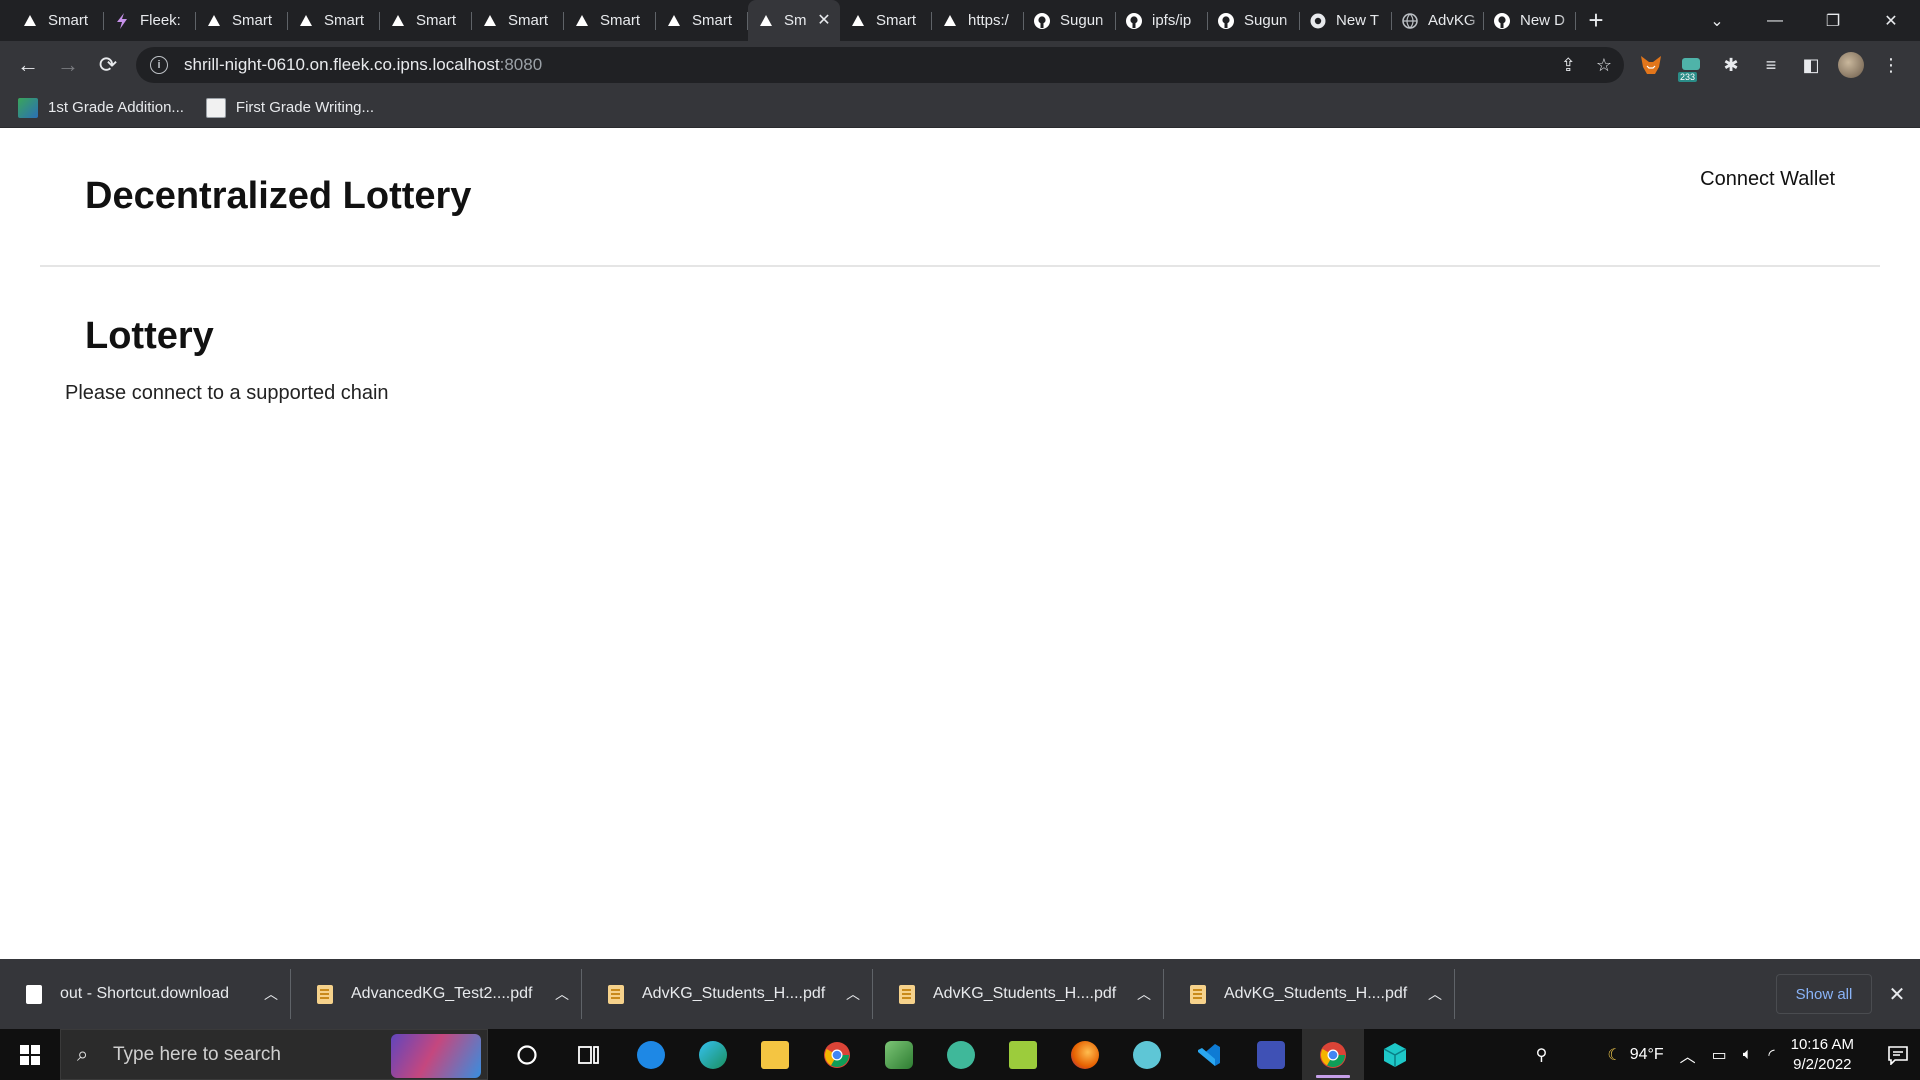 This screenshot has width=1920, height=1080. I want to click on start-button, so click(30, 1054).